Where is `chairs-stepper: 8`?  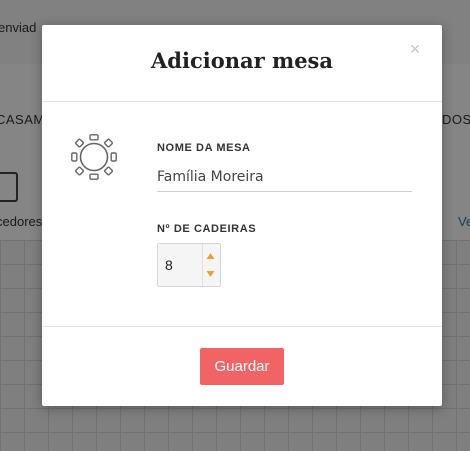 chairs-stepper: 8 is located at coordinates (189, 265).